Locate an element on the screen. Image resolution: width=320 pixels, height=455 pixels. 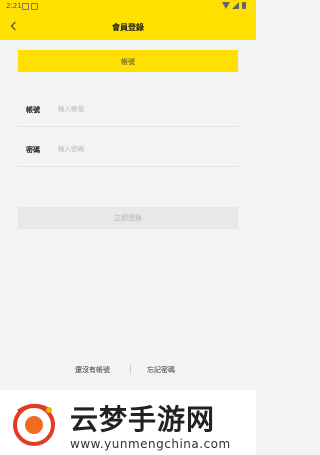
no-account-link: 還沒有帳號 is located at coordinates (92, 370).